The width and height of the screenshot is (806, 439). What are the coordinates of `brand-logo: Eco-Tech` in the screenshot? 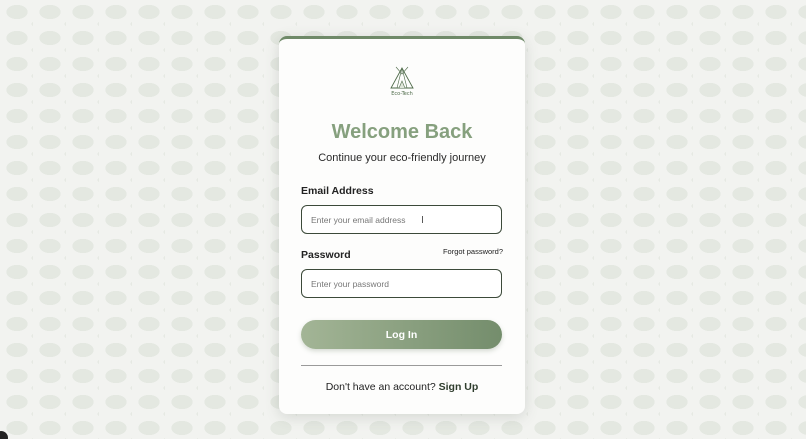 It's located at (402, 82).